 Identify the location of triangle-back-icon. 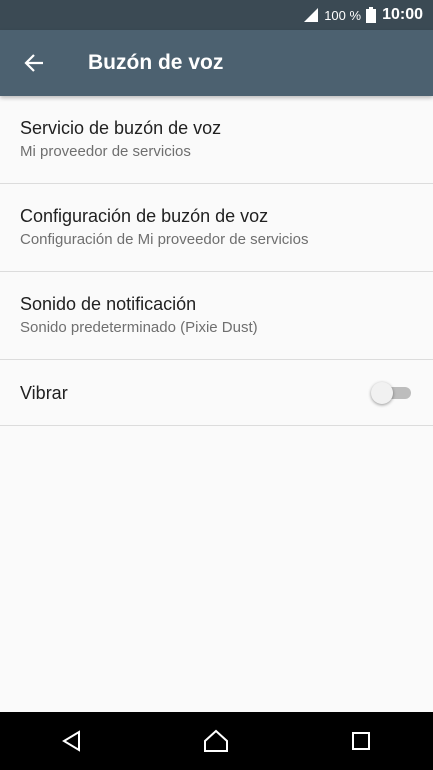
(71, 741).